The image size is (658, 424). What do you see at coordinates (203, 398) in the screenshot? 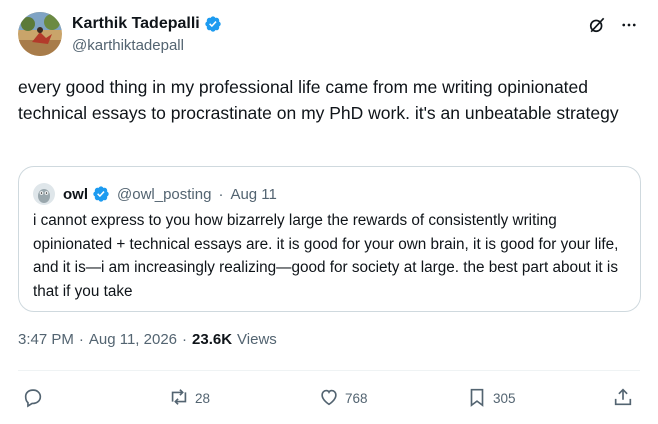
I see `repost-count: 28` at bounding box center [203, 398].